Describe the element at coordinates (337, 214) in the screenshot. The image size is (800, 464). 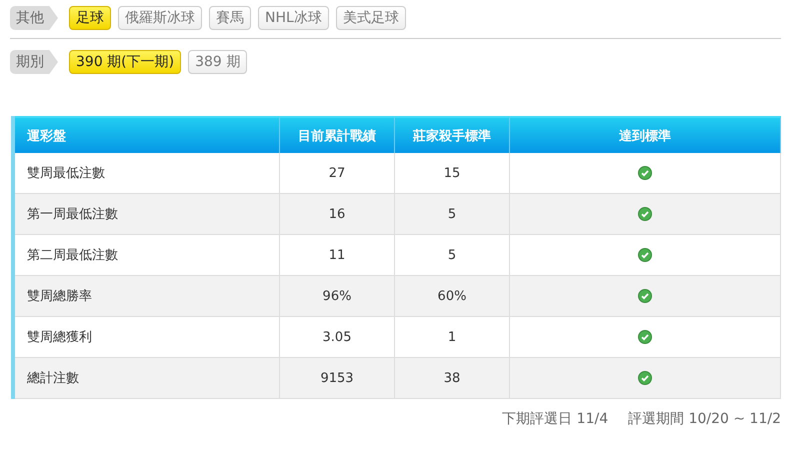
I see `table-cell: 16` at that location.